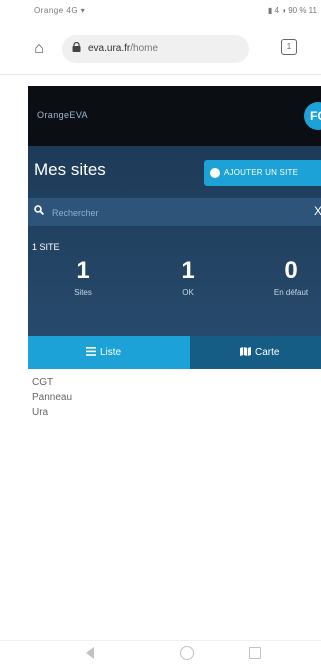  I want to click on add-site-label: AJOUTER UN SITE, so click(261, 172).